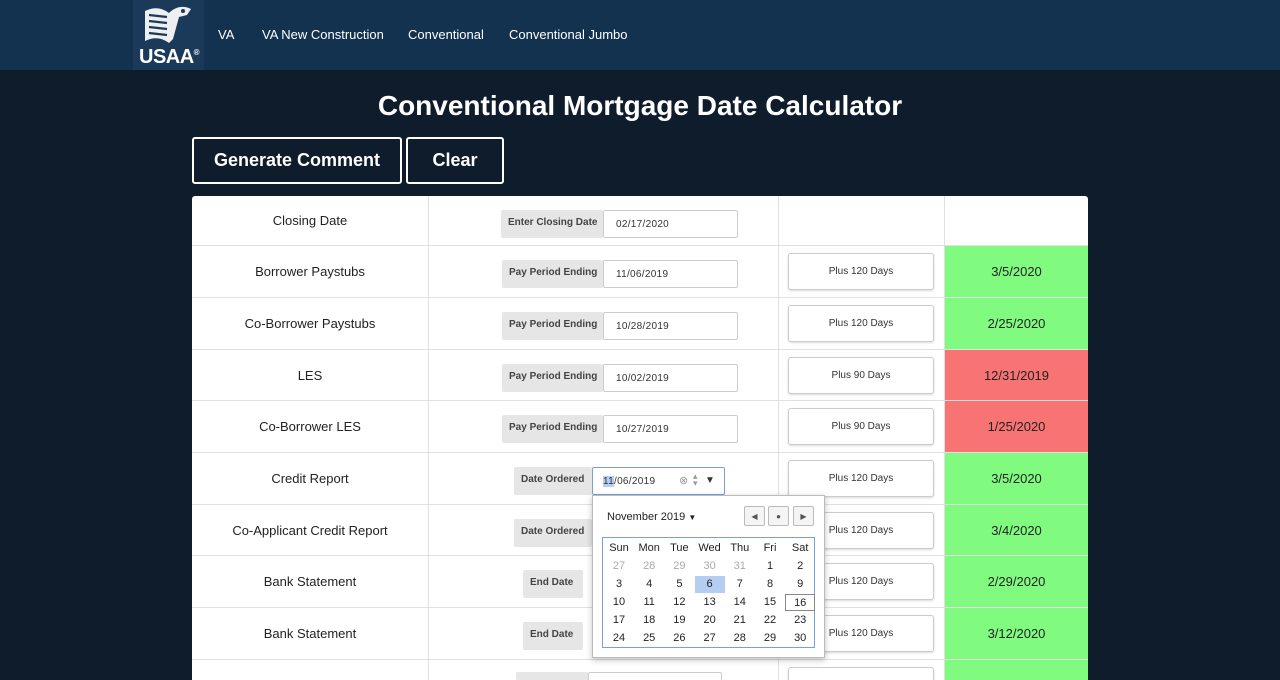  What do you see at coordinates (709, 584) in the screenshot?
I see `calendar-day: 6` at bounding box center [709, 584].